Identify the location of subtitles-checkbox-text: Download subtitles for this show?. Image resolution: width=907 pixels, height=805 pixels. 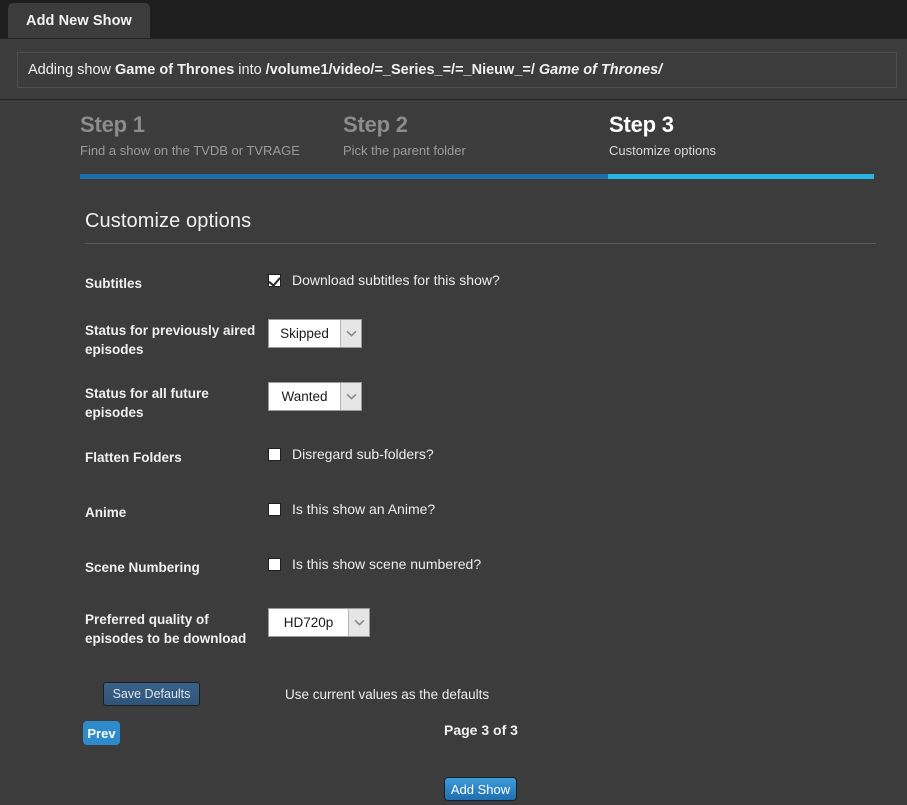
(396, 280).